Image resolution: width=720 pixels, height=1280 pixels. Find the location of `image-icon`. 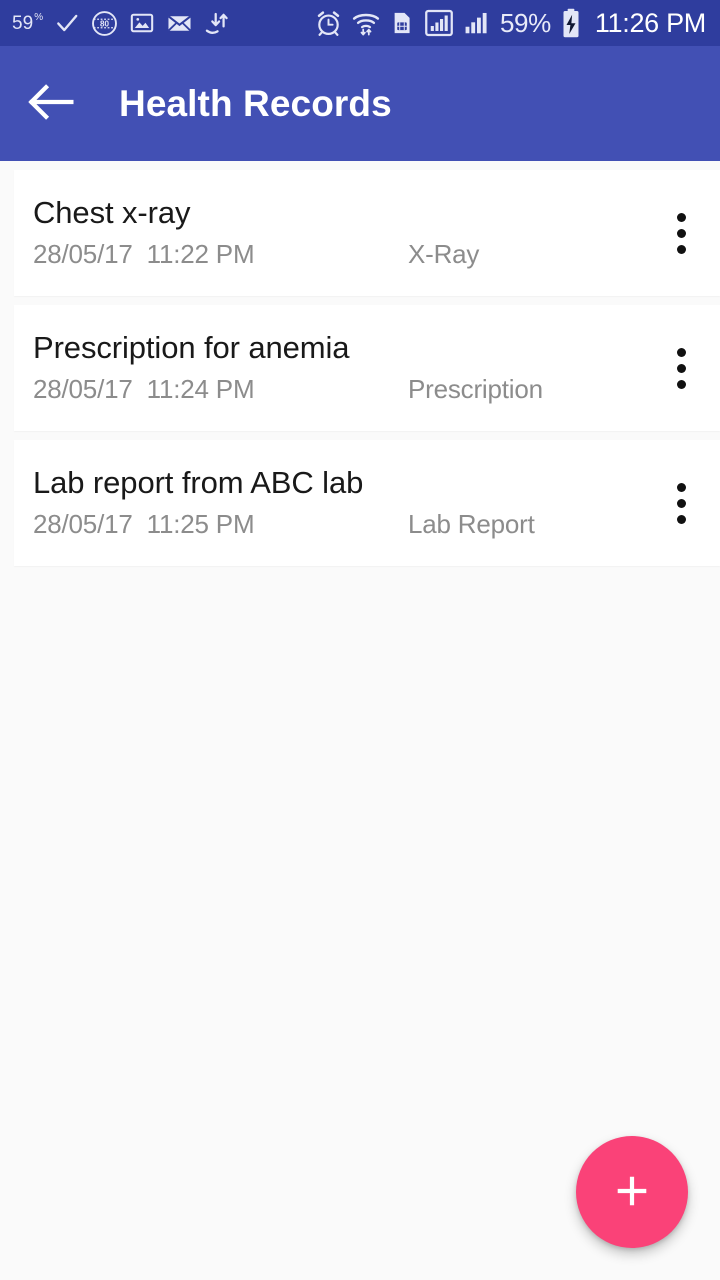

image-icon is located at coordinates (142, 23).